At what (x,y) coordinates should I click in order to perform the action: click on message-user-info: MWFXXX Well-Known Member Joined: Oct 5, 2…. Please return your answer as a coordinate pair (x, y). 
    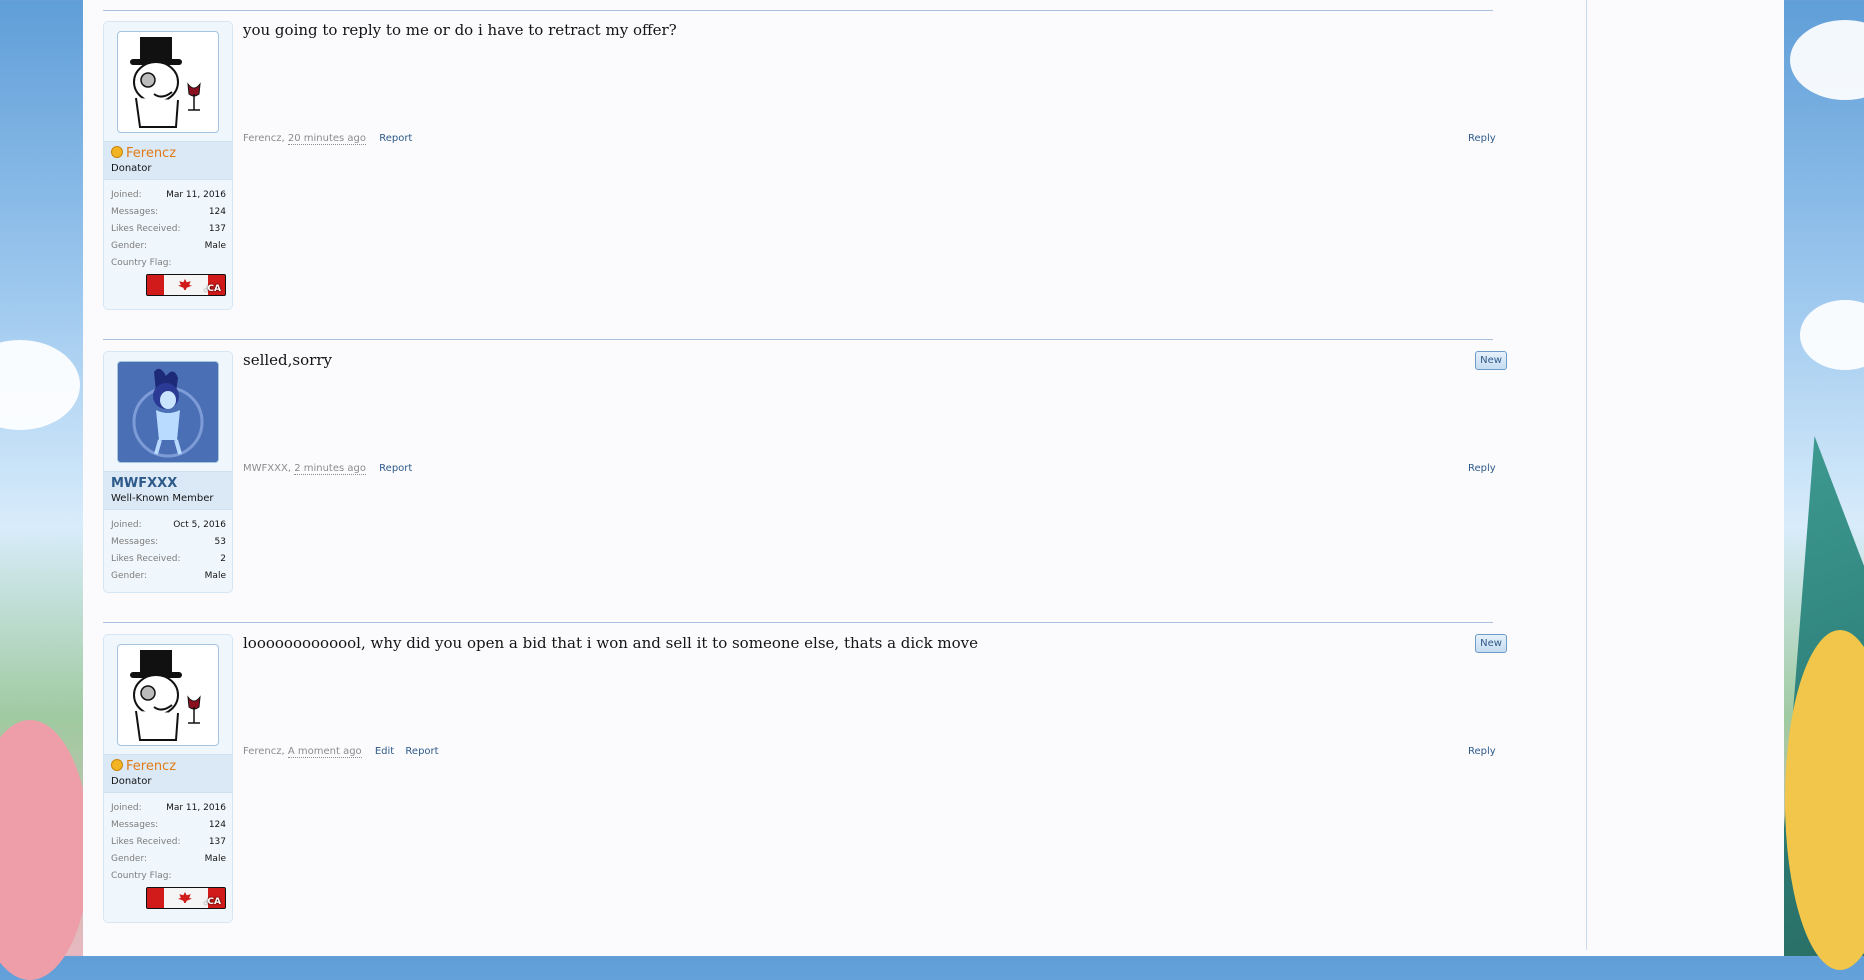
    Looking at the image, I should click on (168, 472).